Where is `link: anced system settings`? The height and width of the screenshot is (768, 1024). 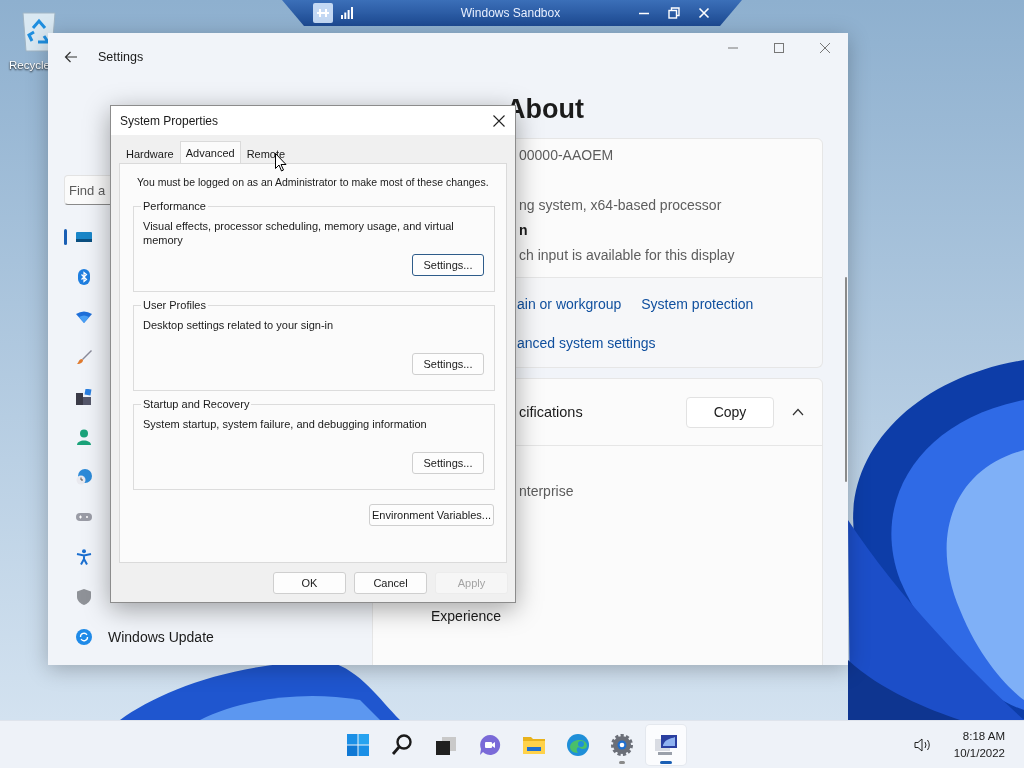 link: anced system settings is located at coordinates (586, 343).